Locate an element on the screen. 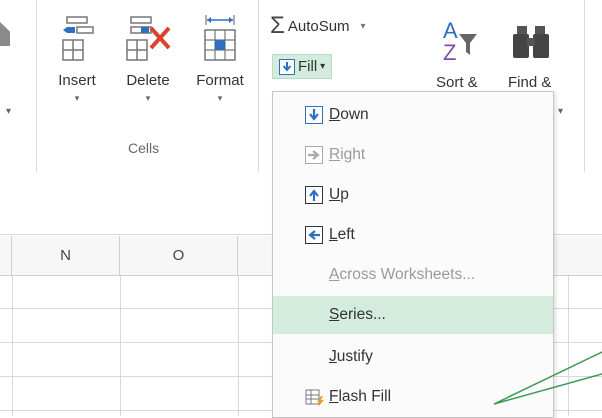  delete-dropdown-arrow: ▾ is located at coordinates (148, 98).